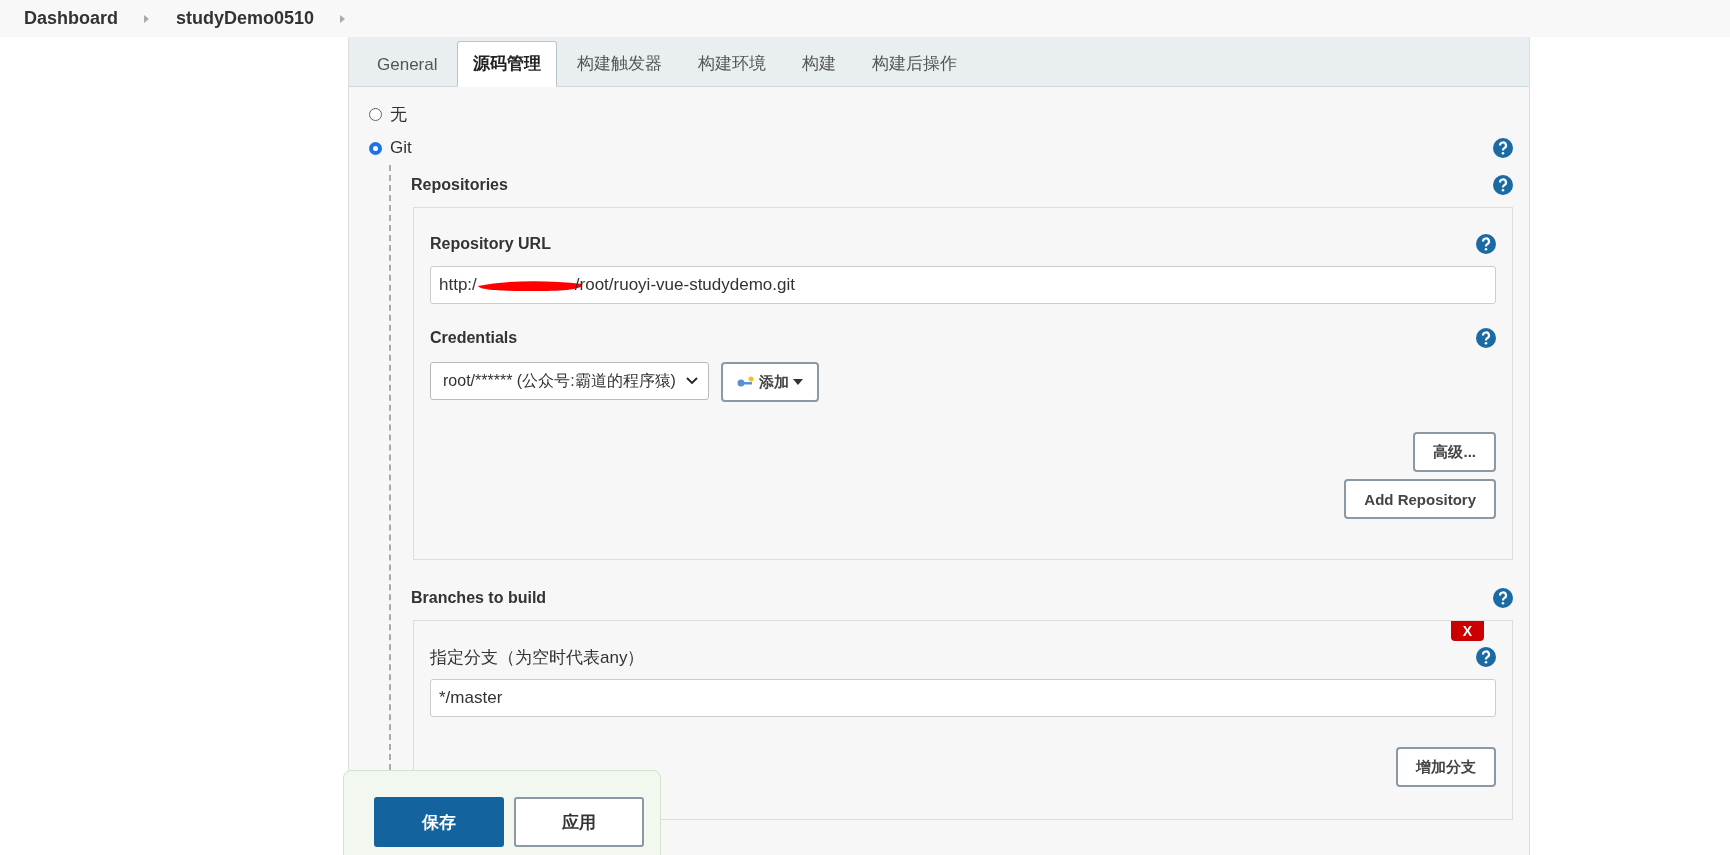 The image size is (1730, 855). Describe the element at coordinates (819, 64) in the screenshot. I see `tab: 构建` at that location.